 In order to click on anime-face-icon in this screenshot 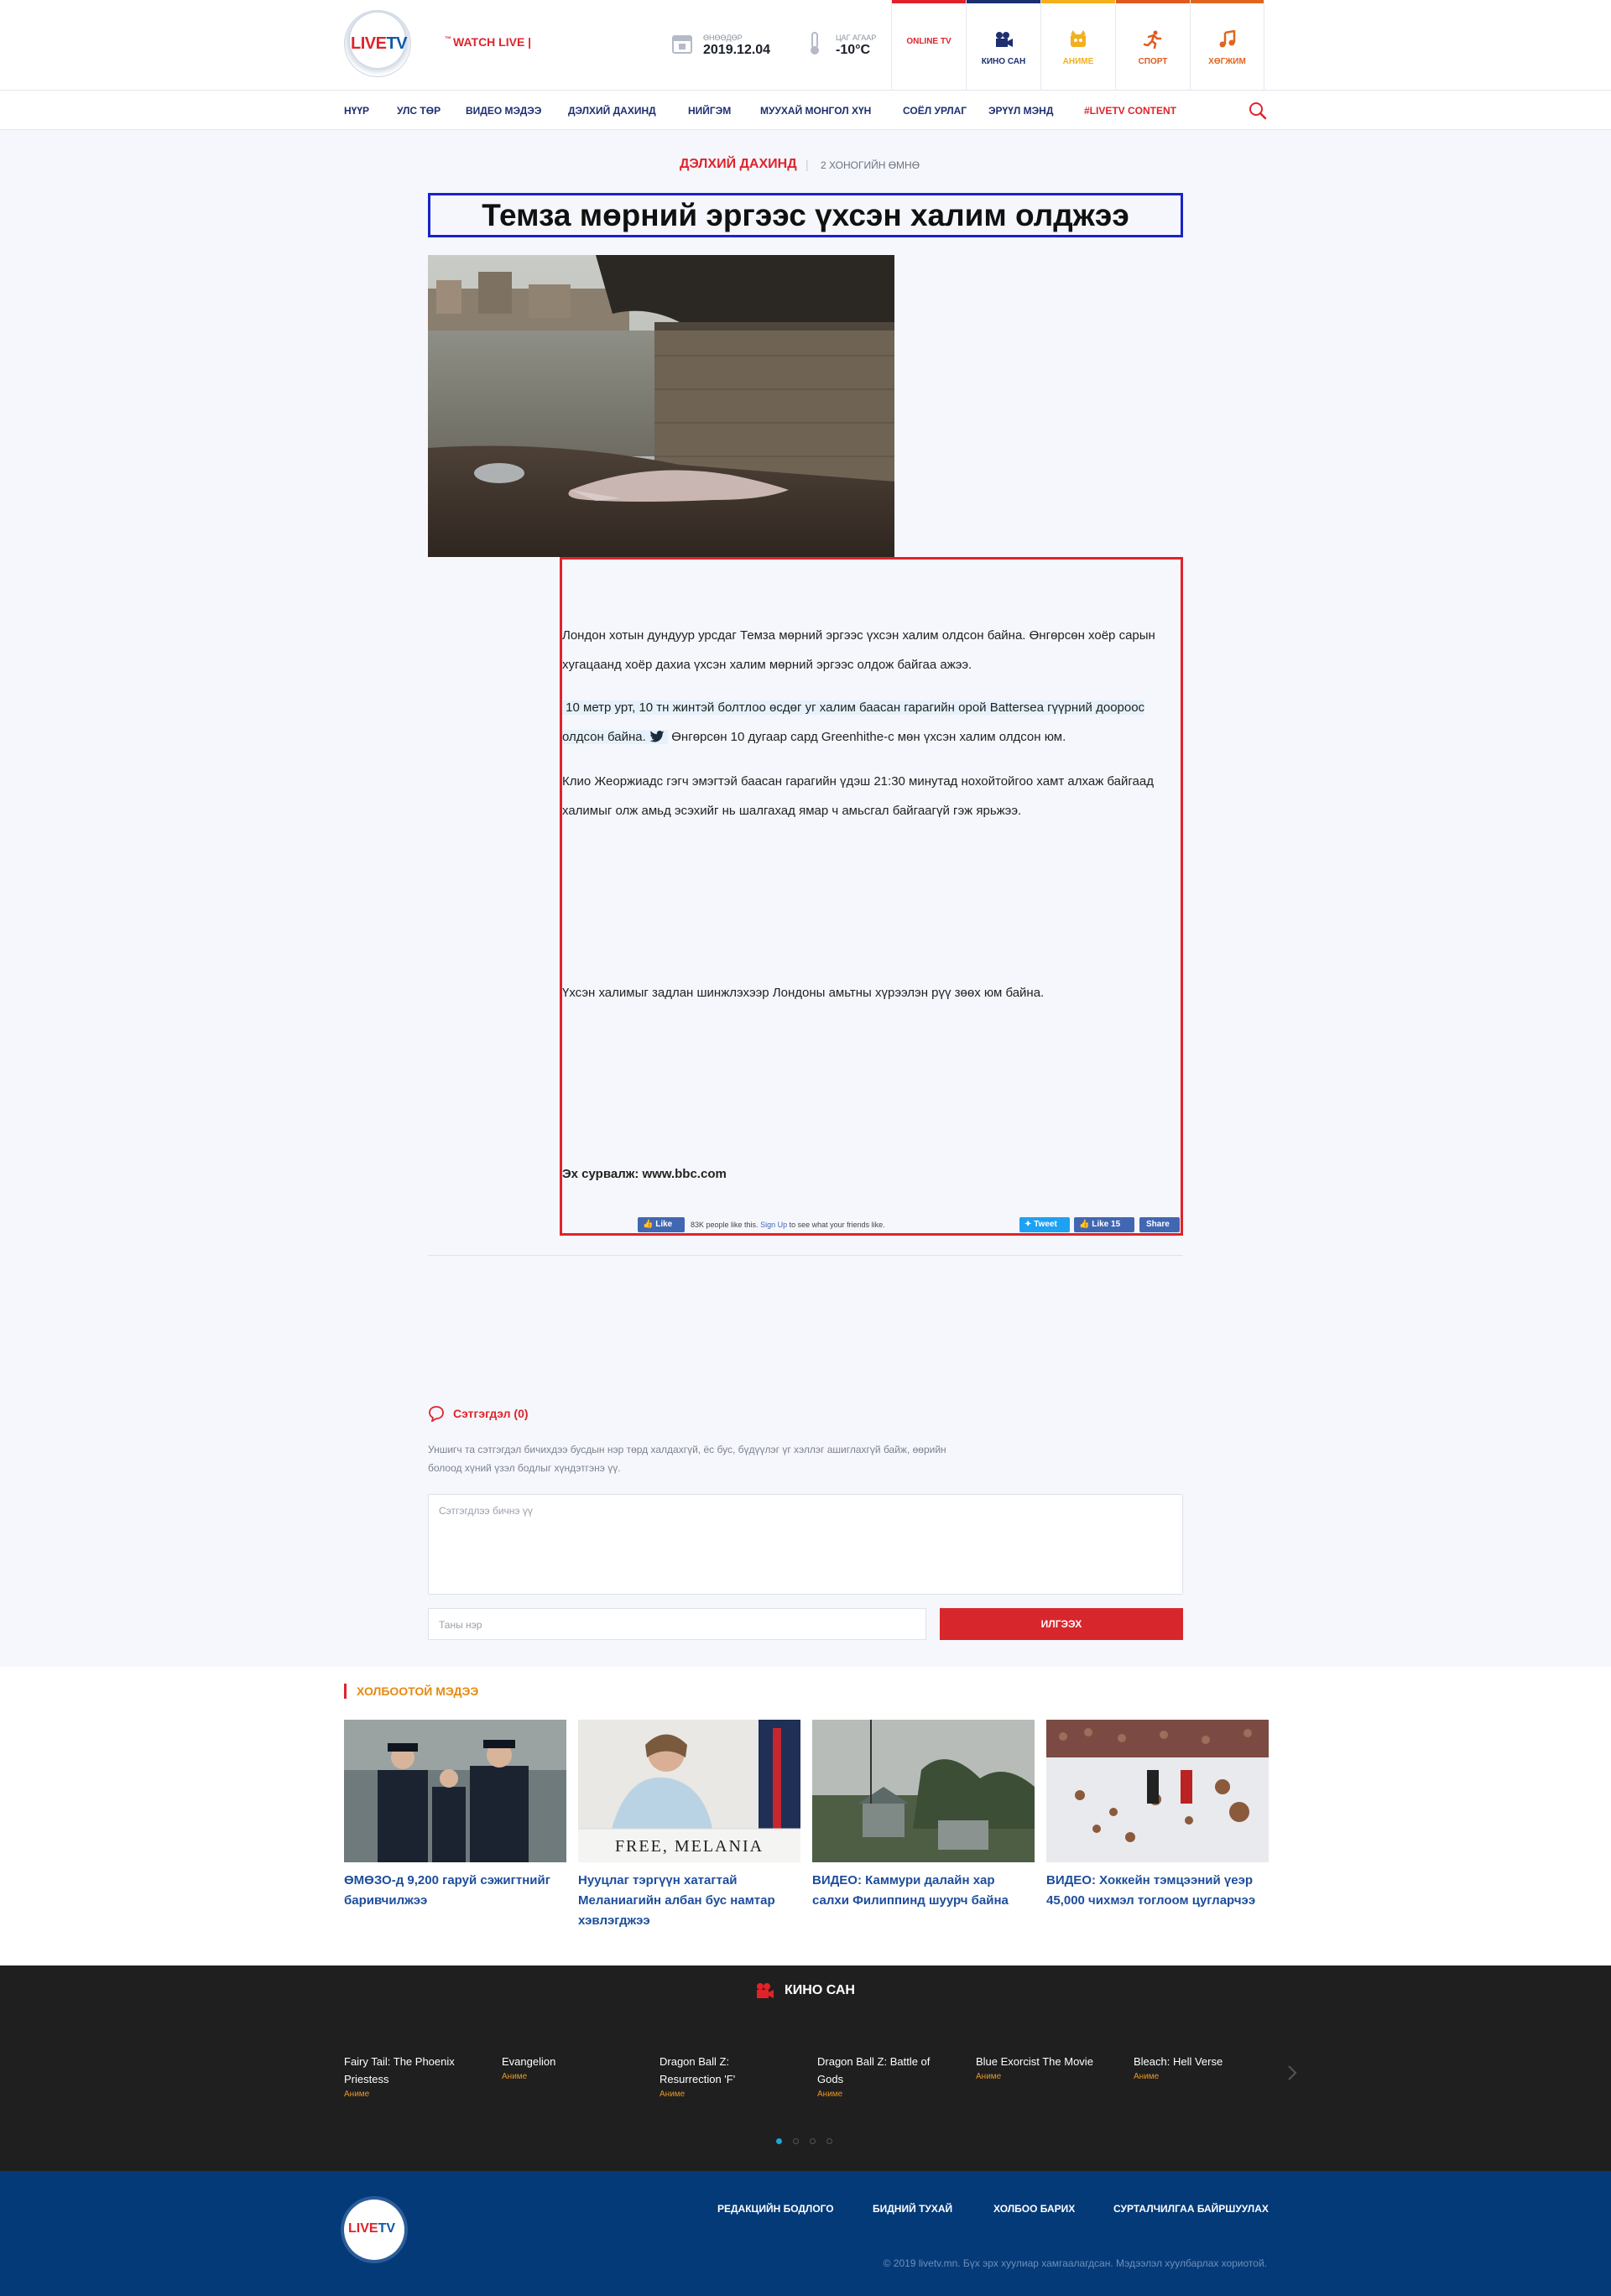, I will do `click(1079, 38)`.